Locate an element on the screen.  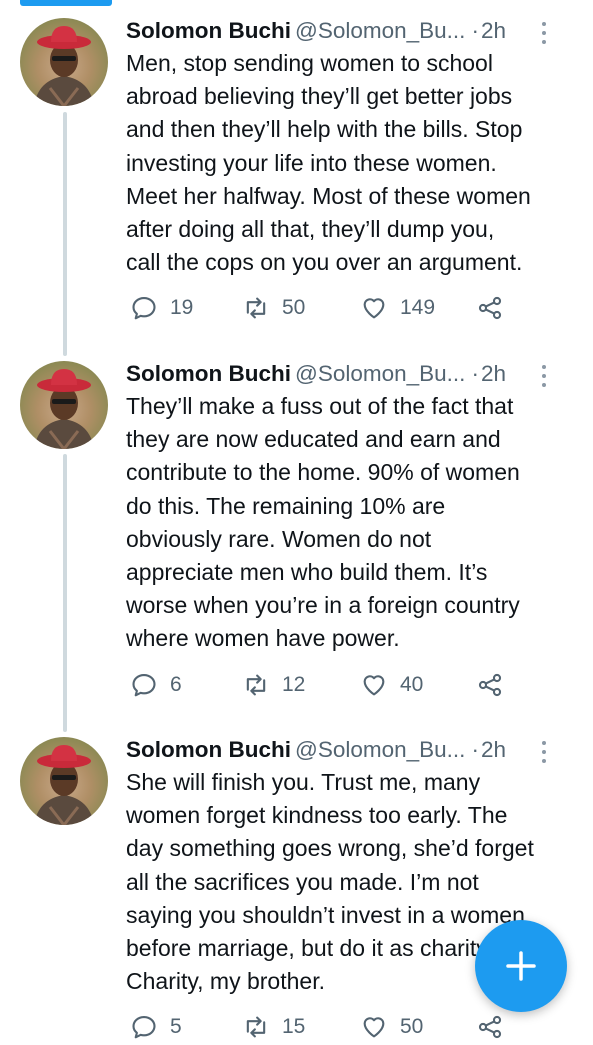
tweet-text-line: abroad believing they’ll get better jobs is located at coordinates (319, 96).